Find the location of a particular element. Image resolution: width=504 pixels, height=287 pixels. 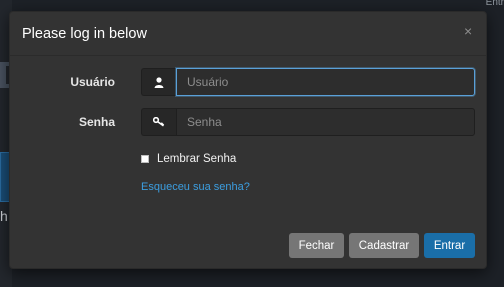

user-icon is located at coordinates (158, 82).